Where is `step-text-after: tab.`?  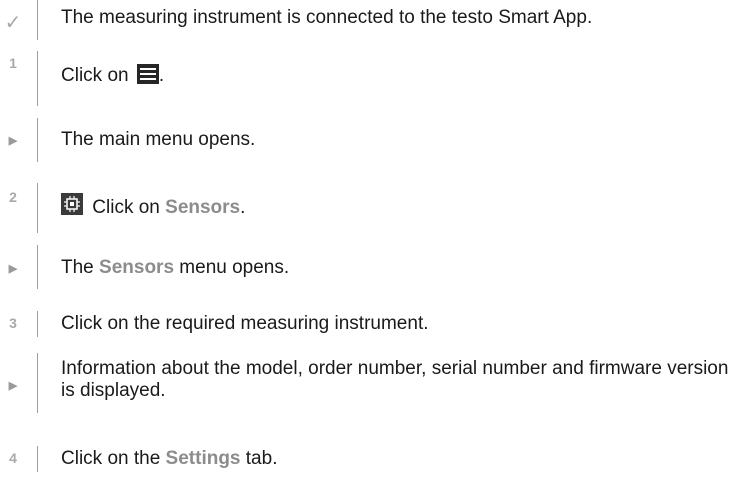
step-text-after: tab. is located at coordinates (259, 458).